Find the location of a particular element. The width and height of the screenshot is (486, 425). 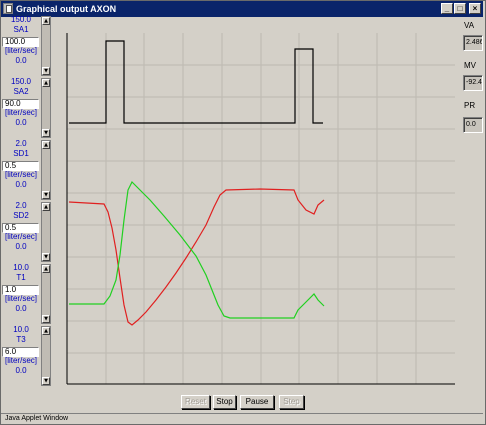

pause-button: Pause is located at coordinates (257, 402).